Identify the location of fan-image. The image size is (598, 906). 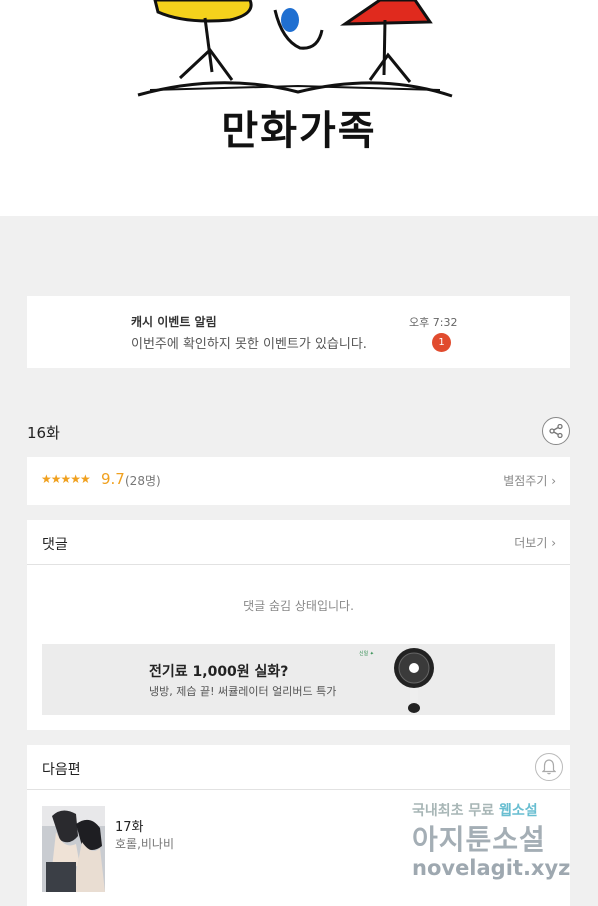
(414, 680).